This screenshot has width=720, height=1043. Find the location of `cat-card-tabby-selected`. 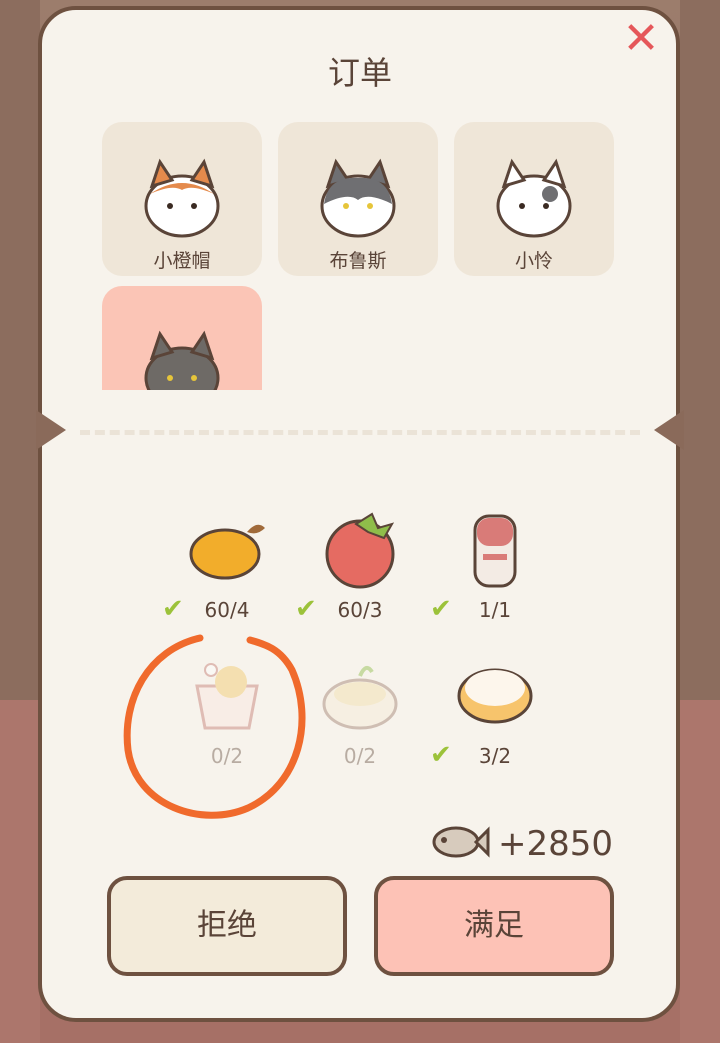

cat-card-tabby-selected is located at coordinates (182, 338).